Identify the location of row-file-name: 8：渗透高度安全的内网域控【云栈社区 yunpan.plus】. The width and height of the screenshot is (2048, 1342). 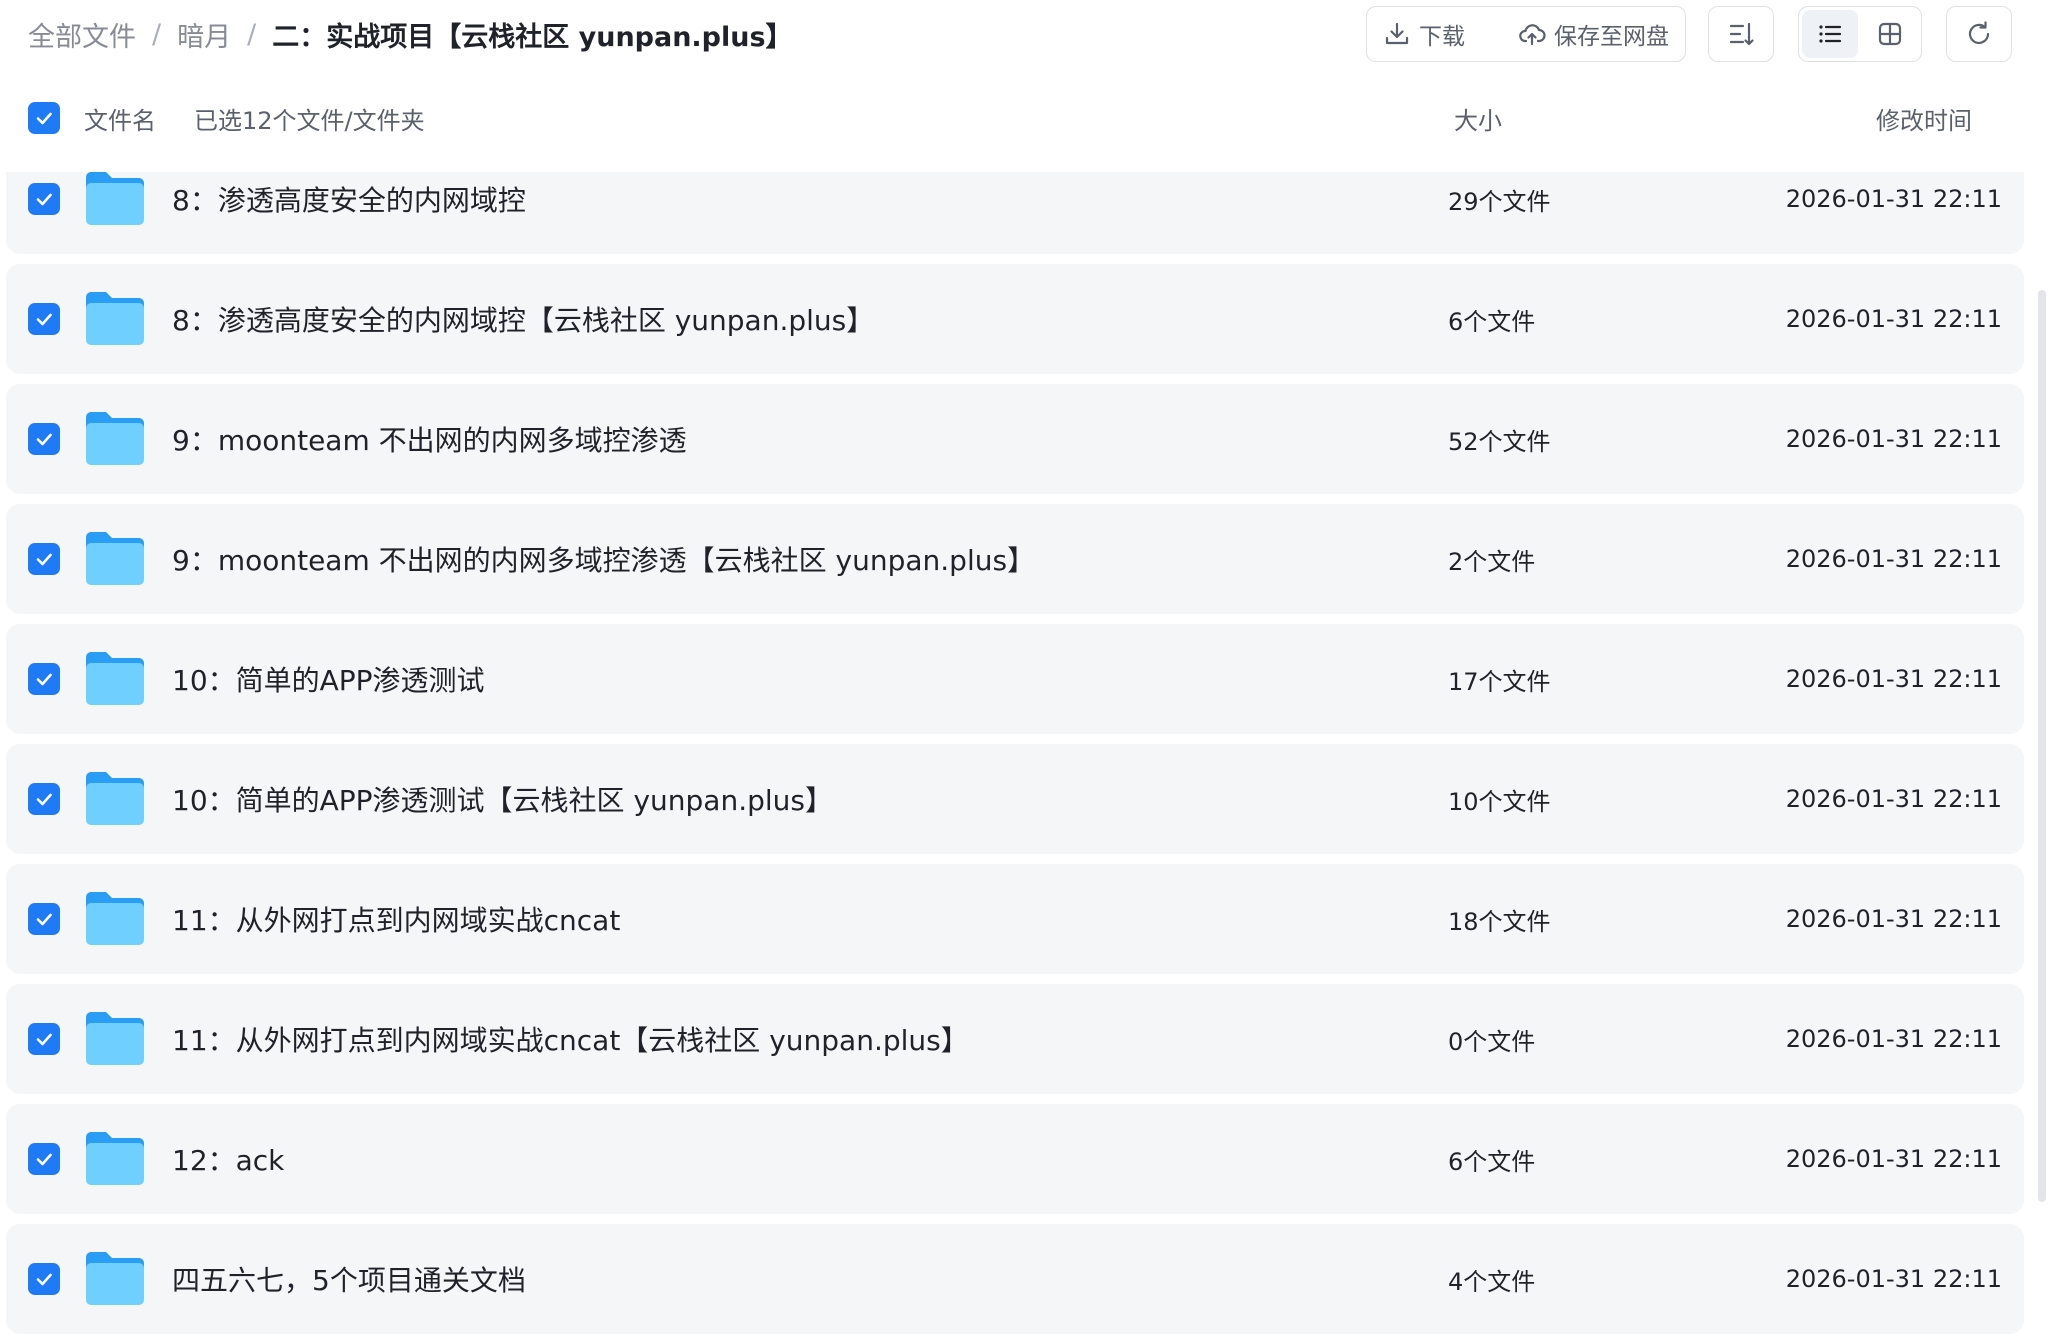
(523, 319).